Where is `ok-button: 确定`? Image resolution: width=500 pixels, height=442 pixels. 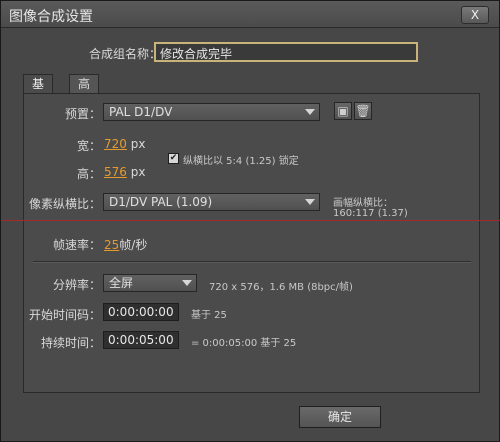
ok-button: 确定 is located at coordinates (340, 417).